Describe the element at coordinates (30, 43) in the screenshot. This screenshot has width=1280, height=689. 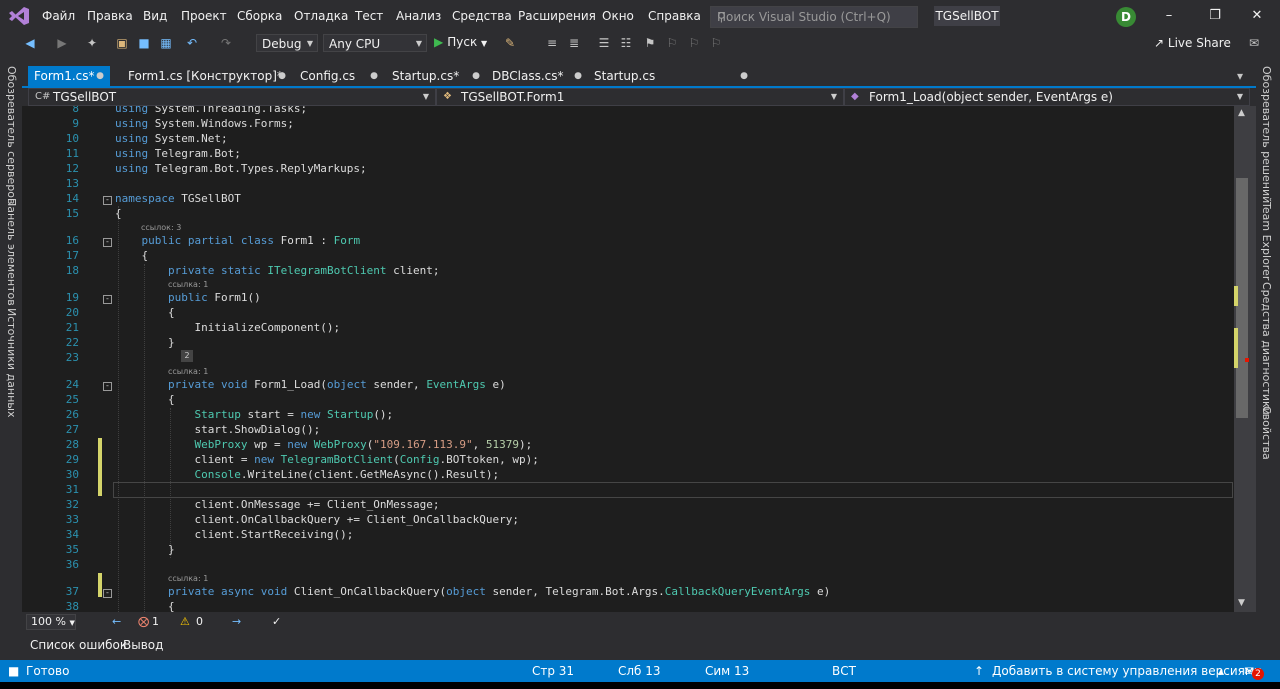
I see `back-icon: ◀` at that location.